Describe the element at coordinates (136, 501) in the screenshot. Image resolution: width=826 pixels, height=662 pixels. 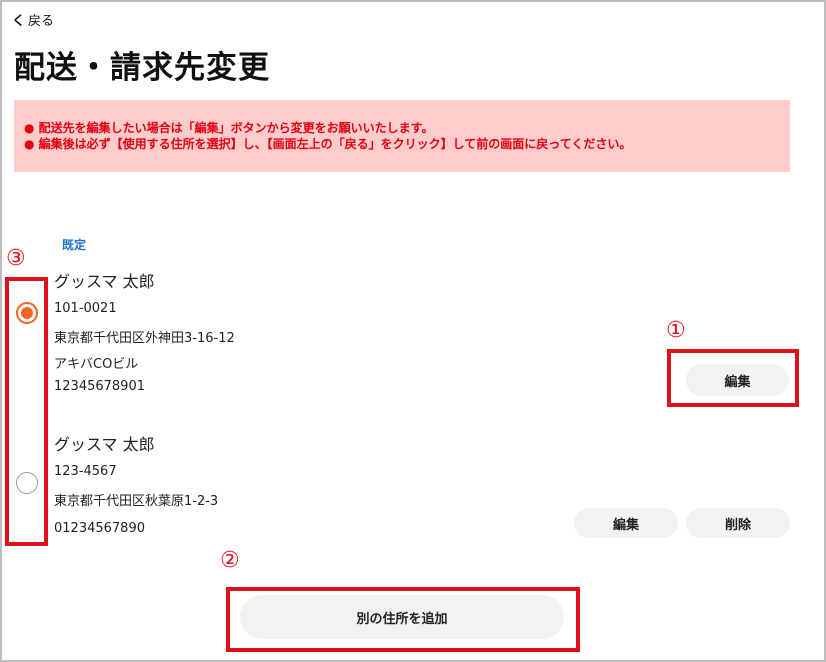
I see `address-line1: 東京都千代田区秋葉原1-2-3` at that location.